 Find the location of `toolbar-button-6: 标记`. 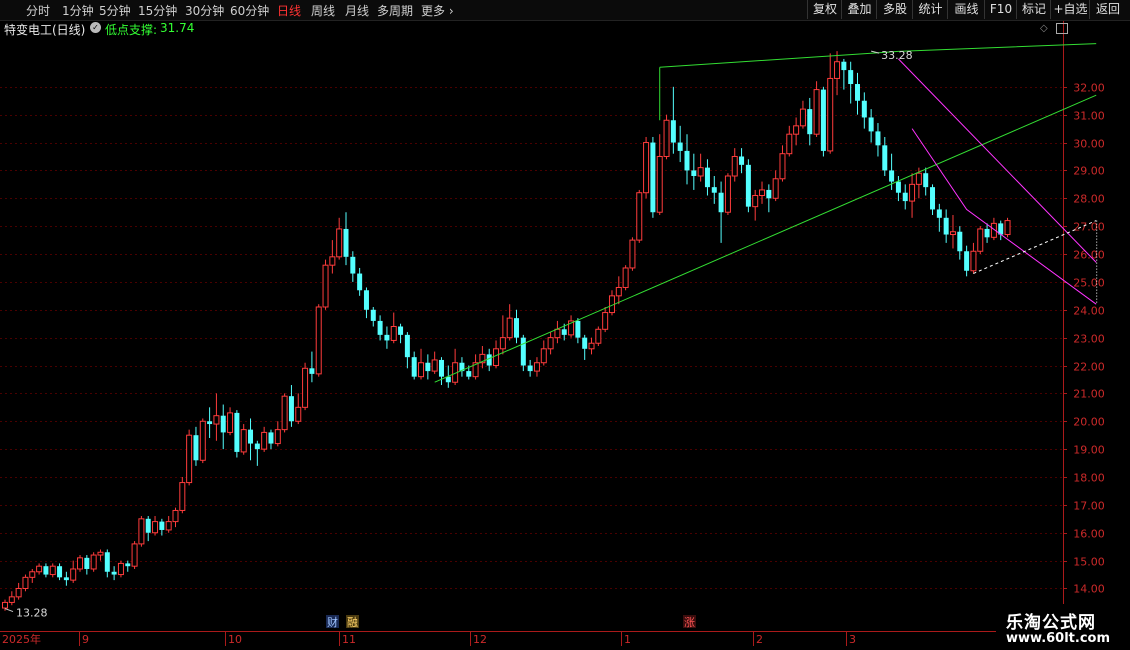

toolbar-button-6: 标记 is located at coordinates (1033, 9).